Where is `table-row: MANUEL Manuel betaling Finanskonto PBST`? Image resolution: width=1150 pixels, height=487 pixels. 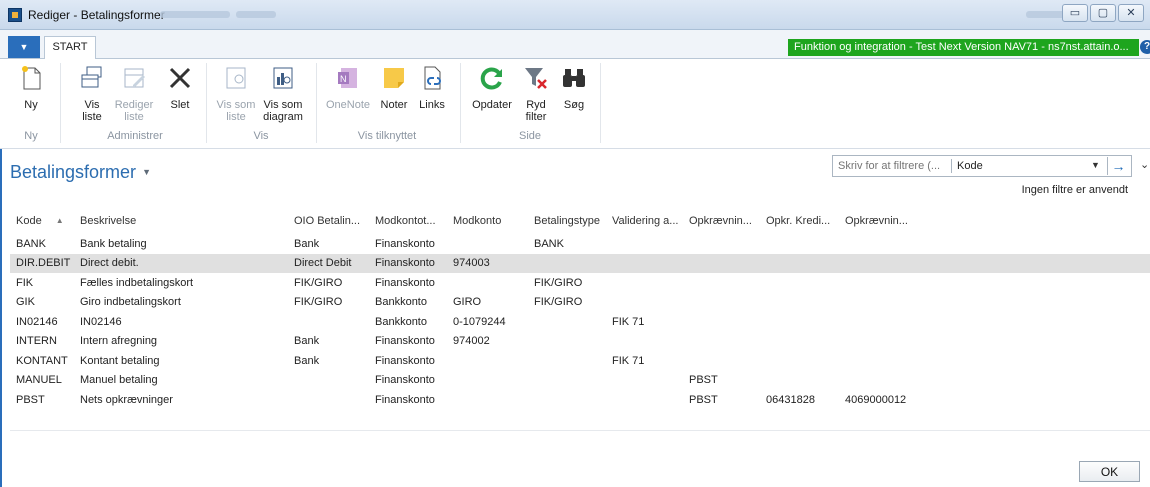
table-row: MANUEL Manuel betaling Finanskonto PBST is located at coordinates (580, 381).